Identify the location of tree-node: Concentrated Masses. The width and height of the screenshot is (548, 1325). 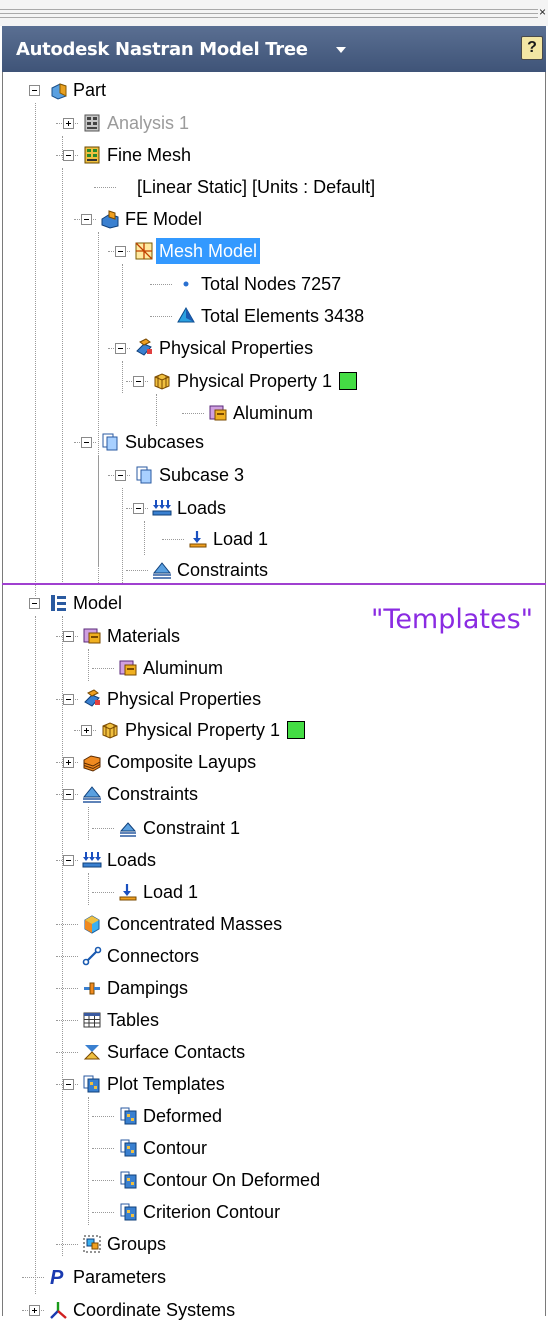
(183, 924).